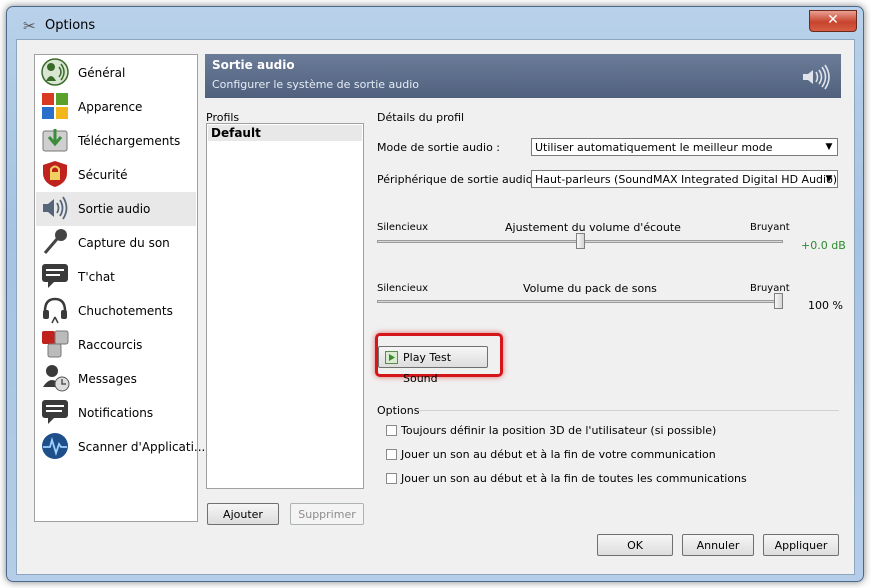  What do you see at coordinates (55, 344) in the screenshot?
I see `shortcut-keys-icon` at bounding box center [55, 344].